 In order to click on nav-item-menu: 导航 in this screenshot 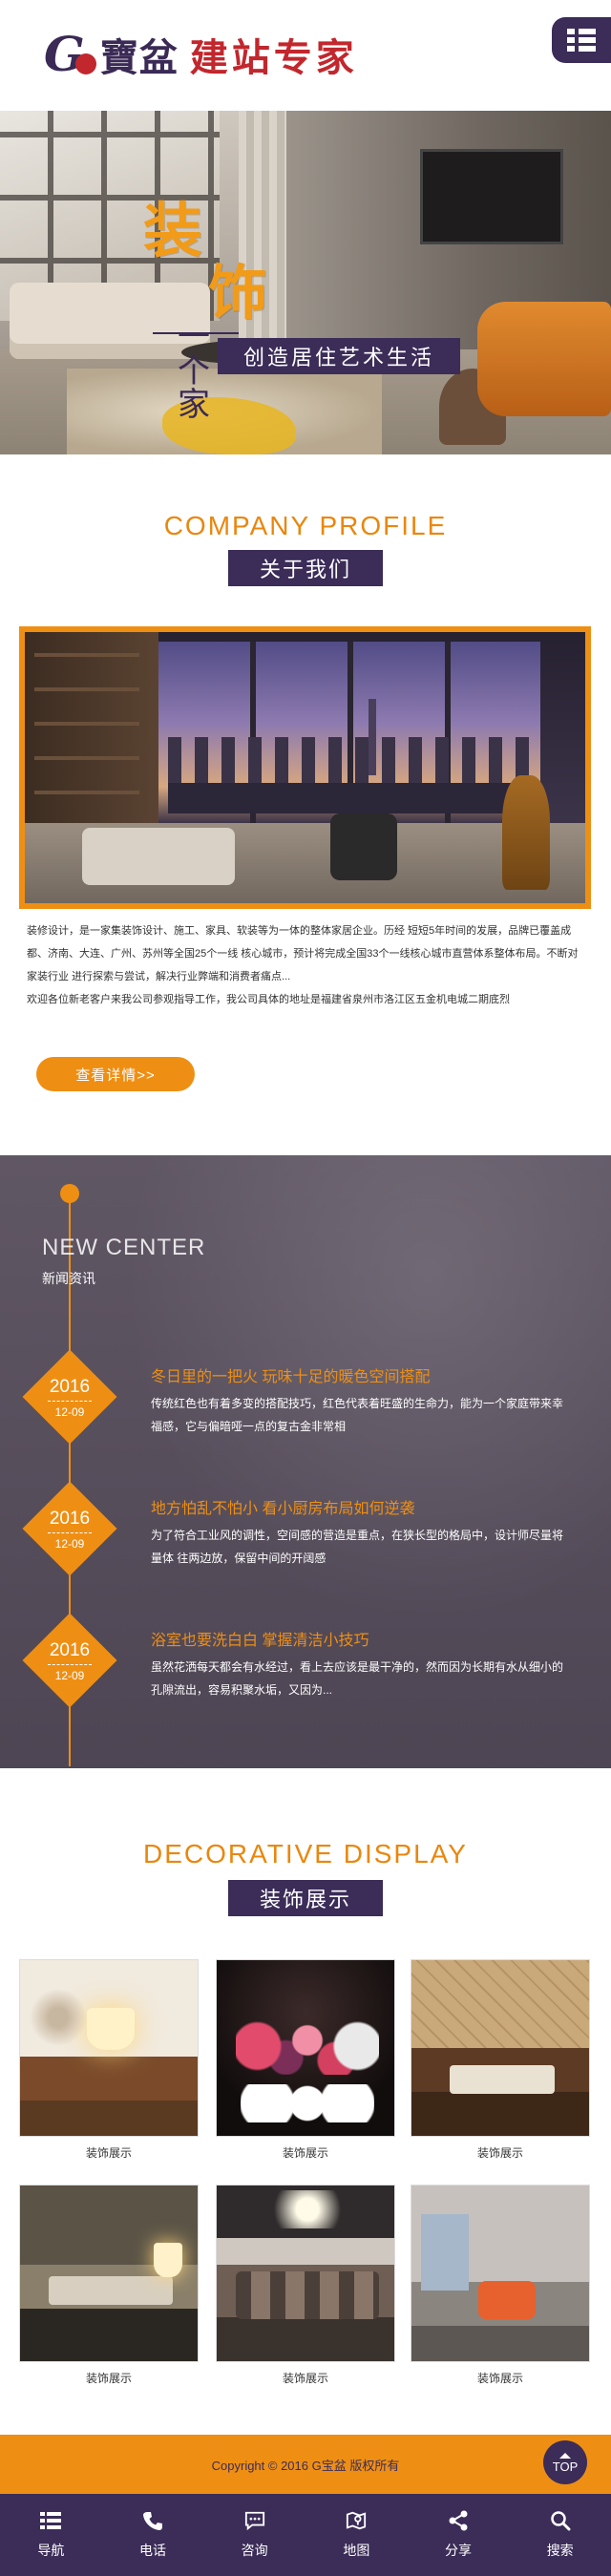, I will do `click(51, 2535)`.